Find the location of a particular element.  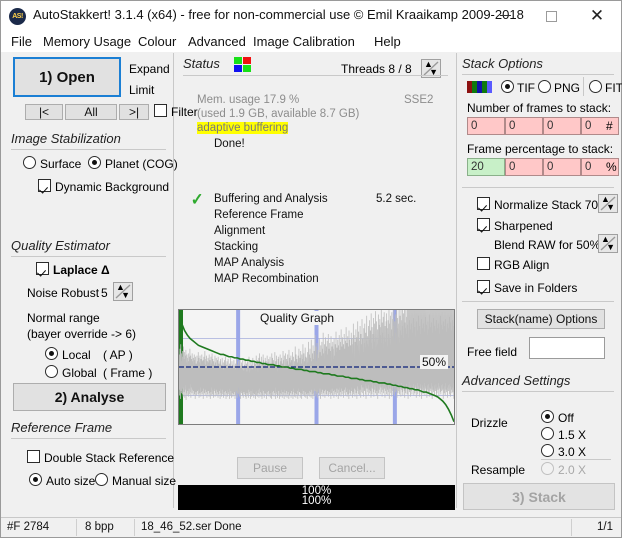

status-rule is located at coordinates (315, 75).